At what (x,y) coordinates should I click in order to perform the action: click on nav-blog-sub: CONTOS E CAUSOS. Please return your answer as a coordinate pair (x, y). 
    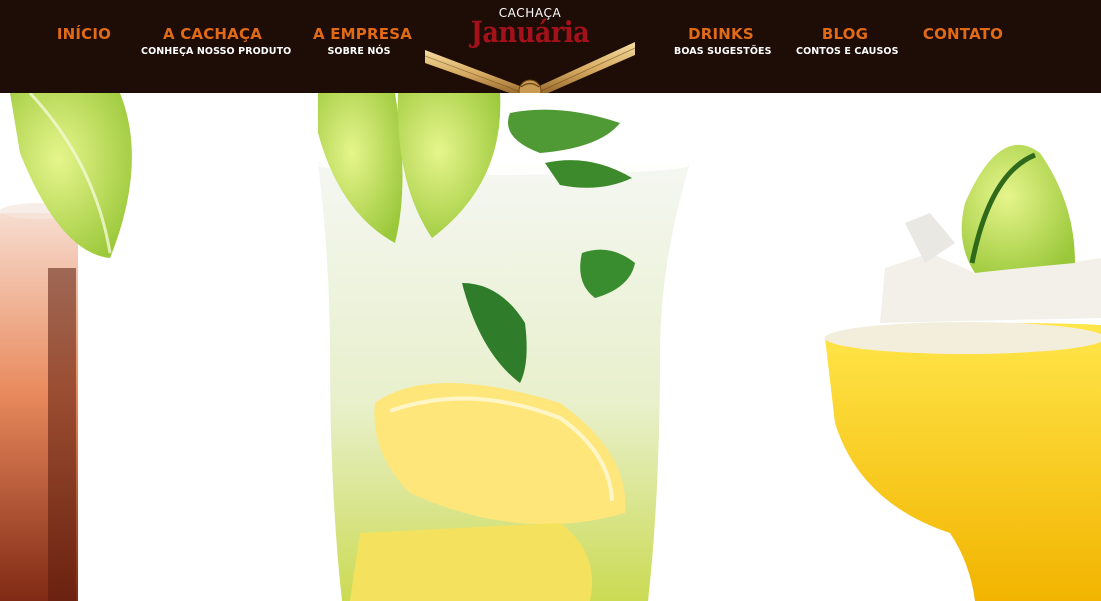
    Looking at the image, I should click on (847, 51).